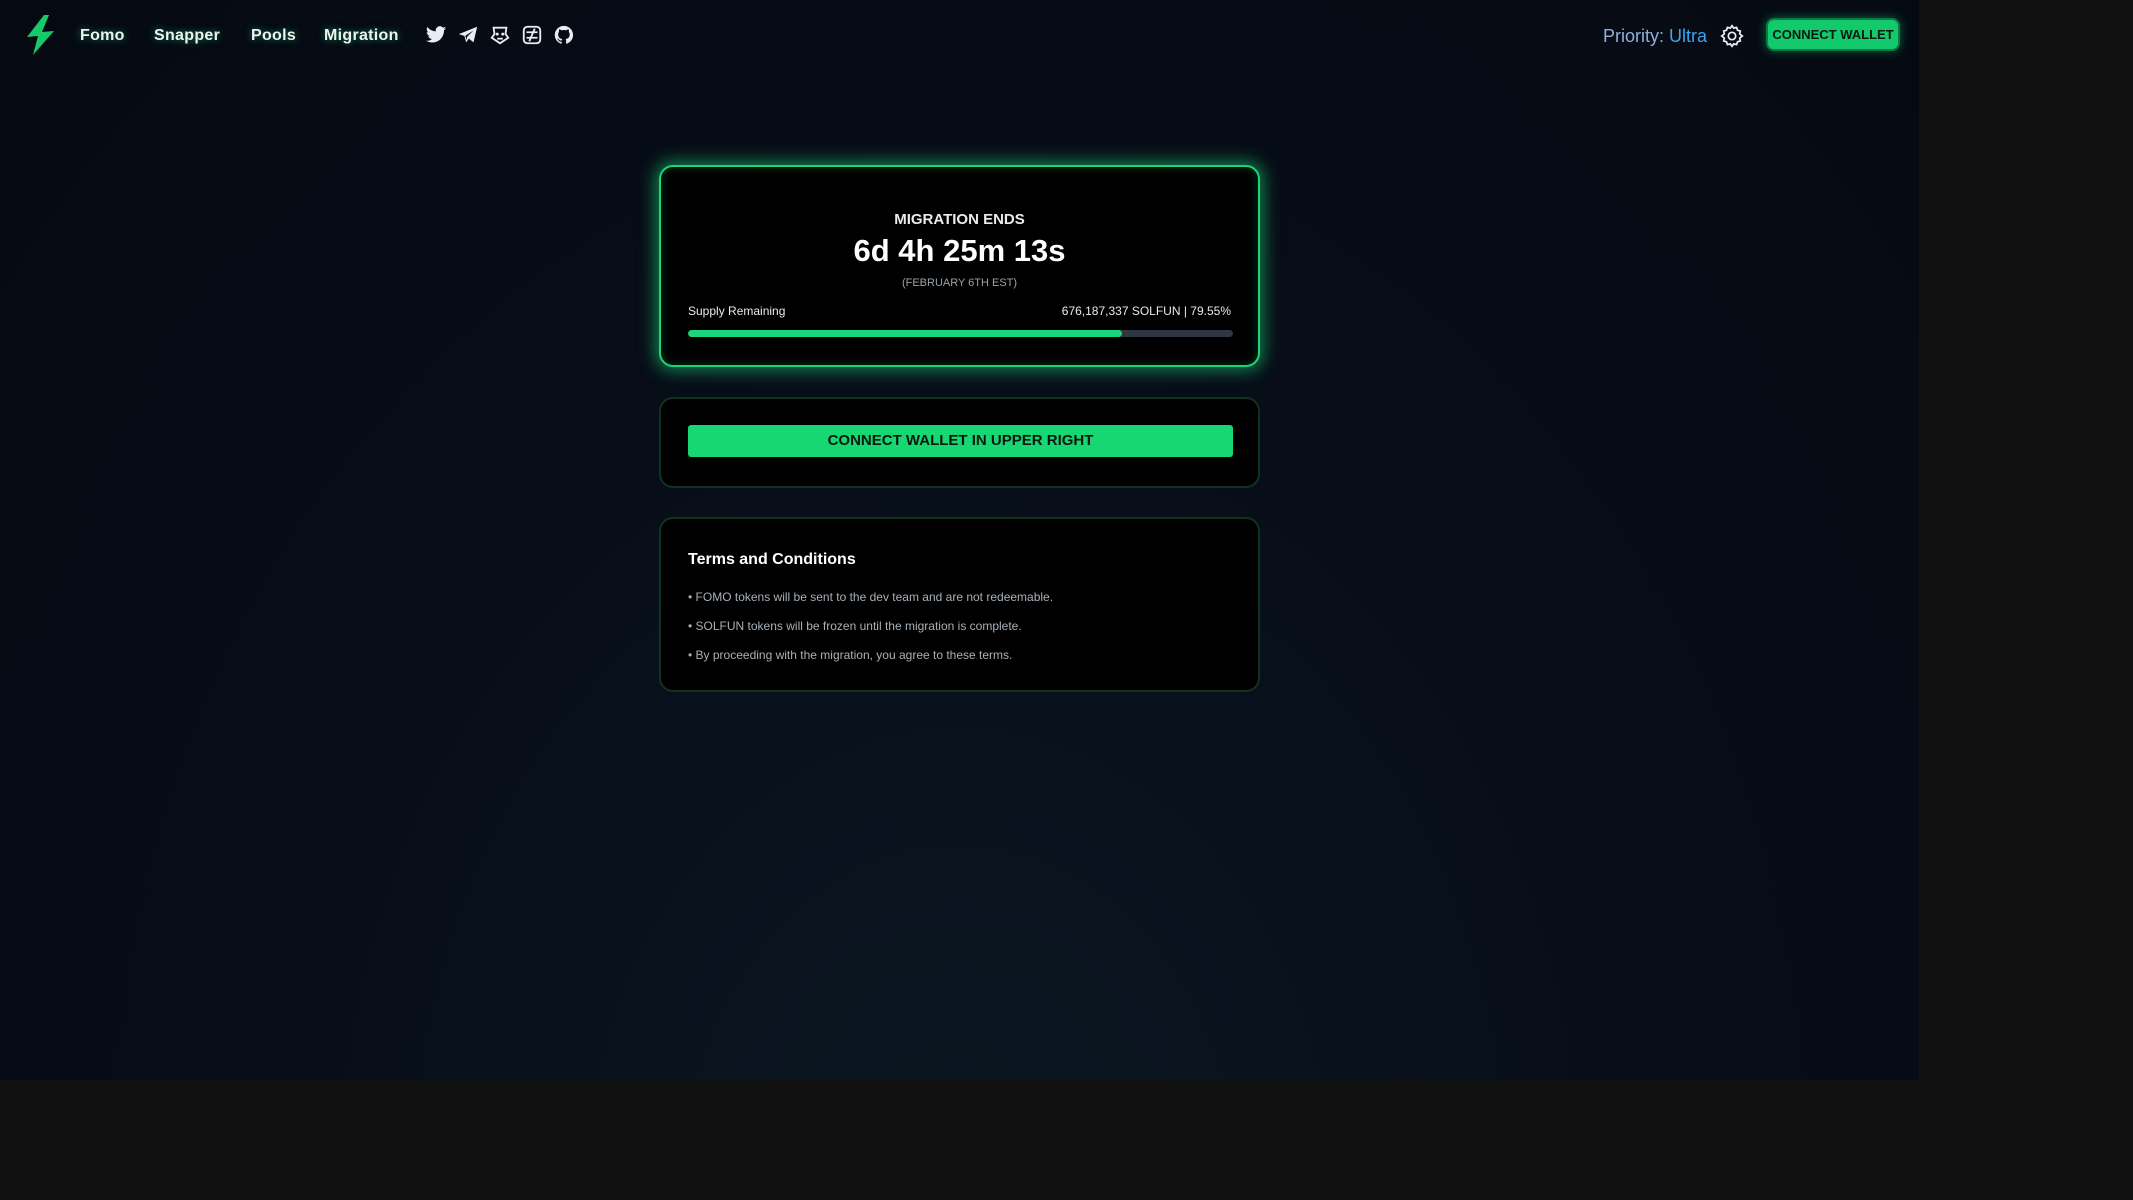 The height and width of the screenshot is (1200, 2133). I want to click on supply-progress-fill, so click(905, 333).